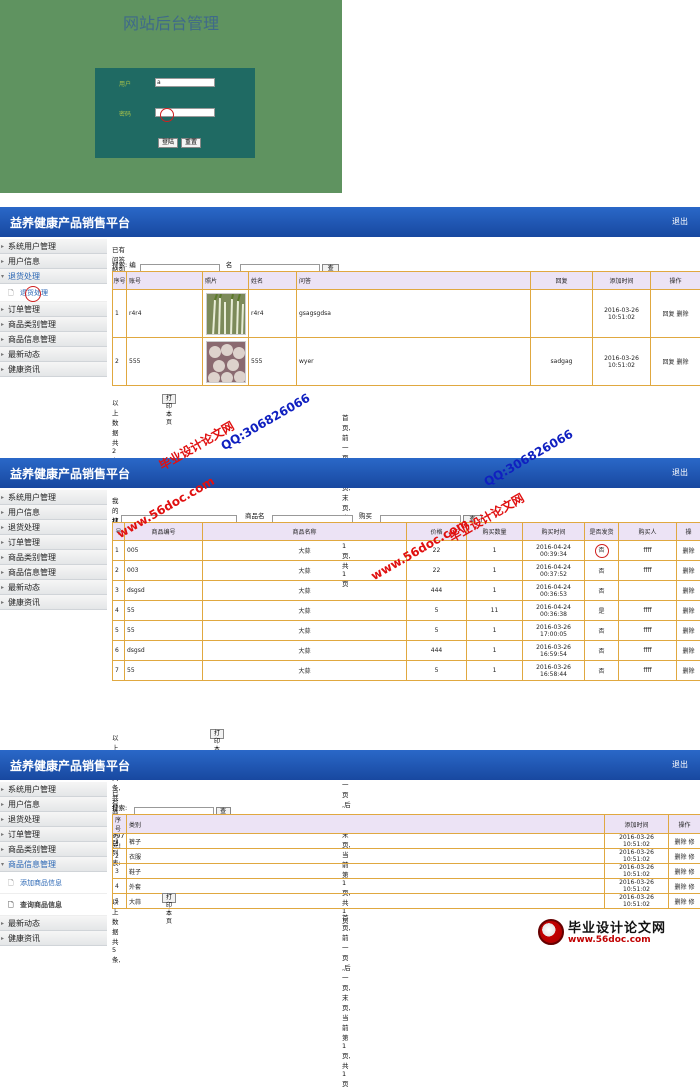 This screenshot has height=1088, width=700. What do you see at coordinates (406, 901) in the screenshot?
I see `table-row: 5大蒜2016-03-26 10:51:02删除 修` at bounding box center [406, 901].